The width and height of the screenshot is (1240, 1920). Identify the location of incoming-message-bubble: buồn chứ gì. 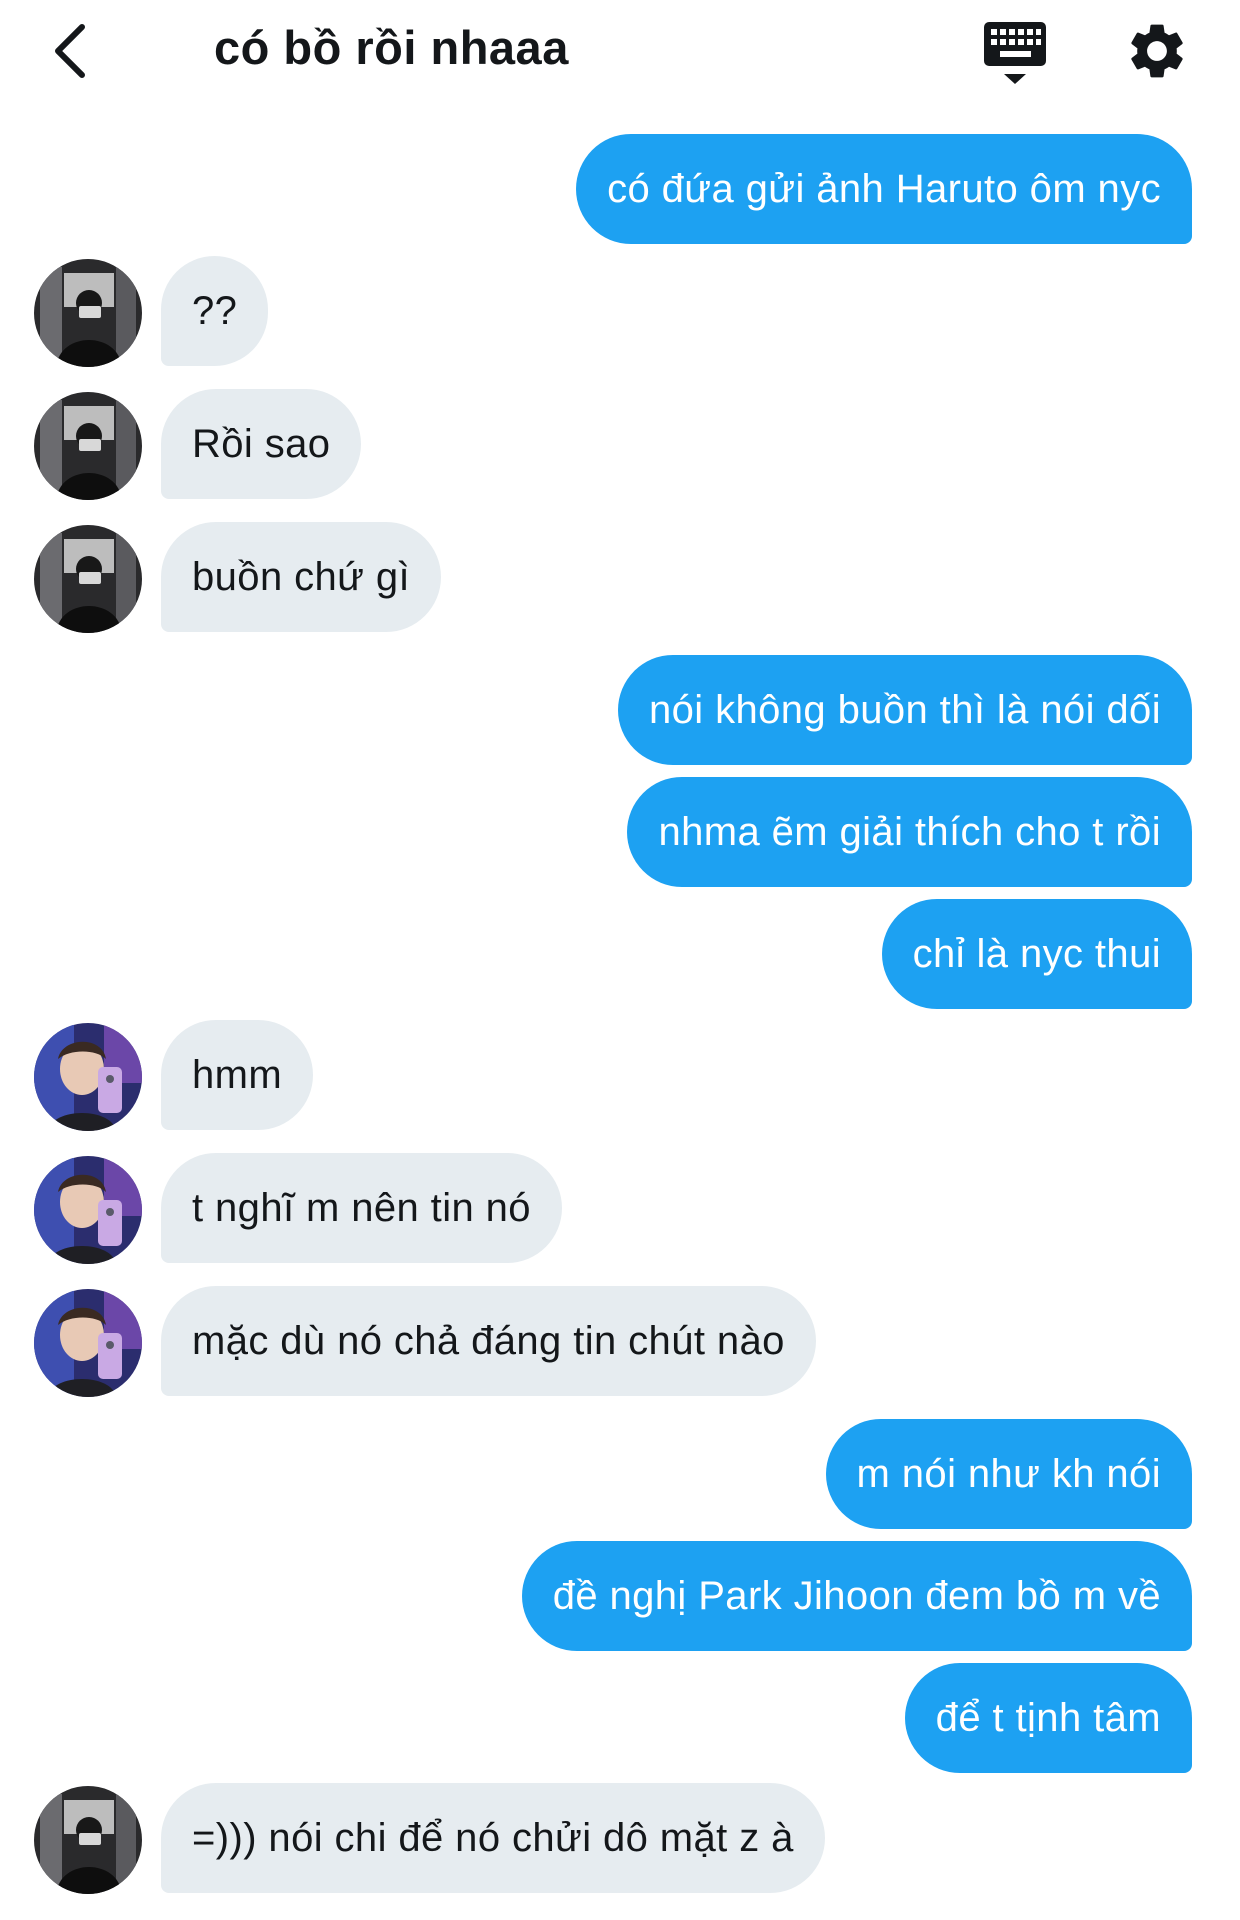
(301, 577).